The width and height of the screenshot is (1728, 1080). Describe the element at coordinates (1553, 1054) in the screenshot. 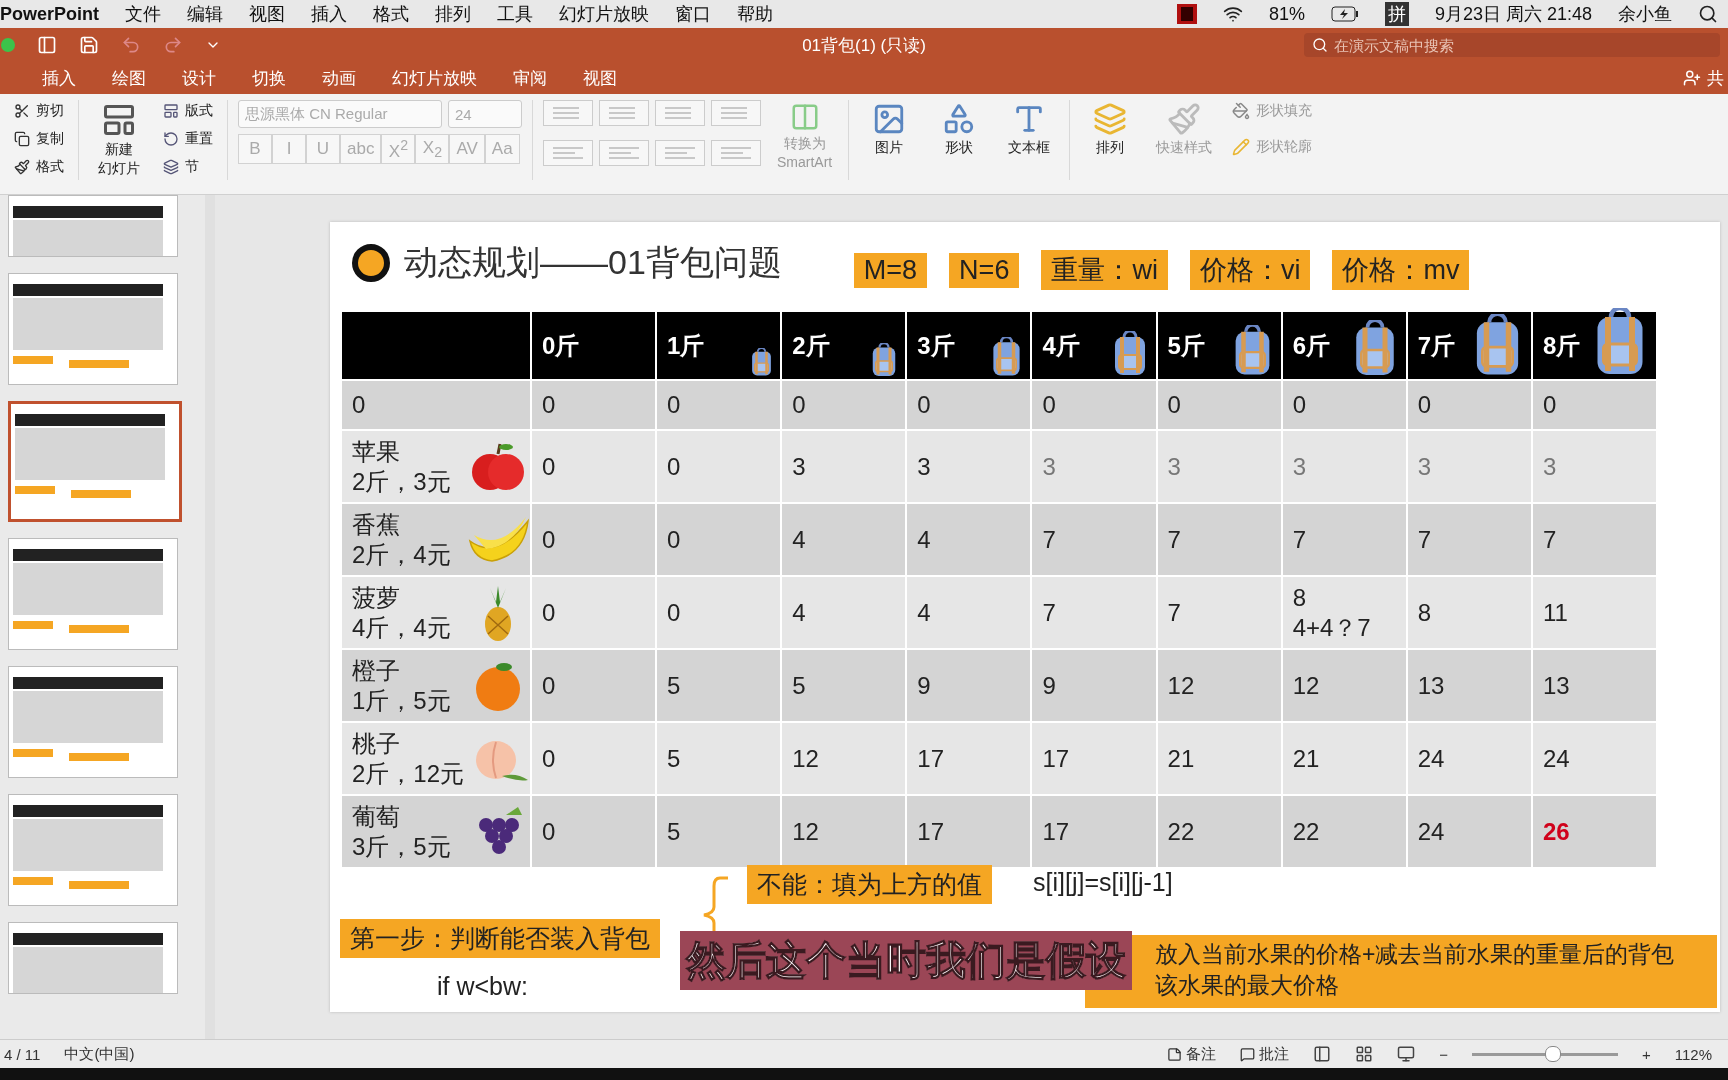

I see `zoom-slider-thumb` at that location.